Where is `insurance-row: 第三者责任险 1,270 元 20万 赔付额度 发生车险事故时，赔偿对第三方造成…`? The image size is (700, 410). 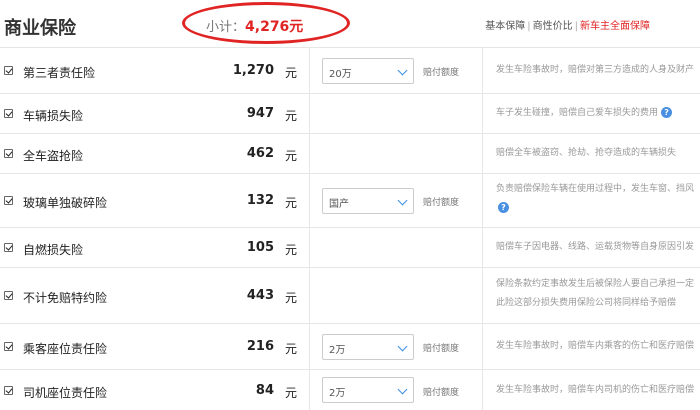
insurance-row: 第三者责任险 1,270 元 20万 赔付额度 发生车险事故时，赔偿对第三方造成… is located at coordinates (350, 71).